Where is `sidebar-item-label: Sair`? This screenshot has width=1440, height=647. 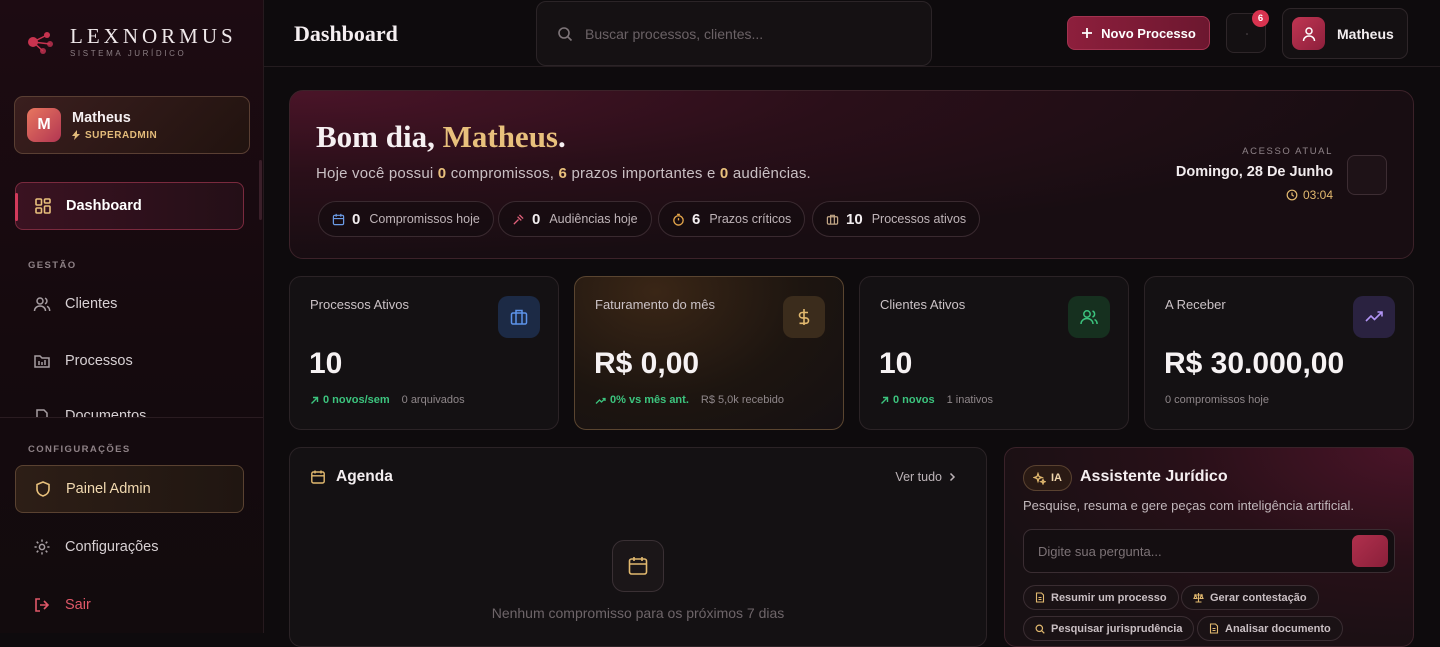 sidebar-item-label: Sair is located at coordinates (78, 605).